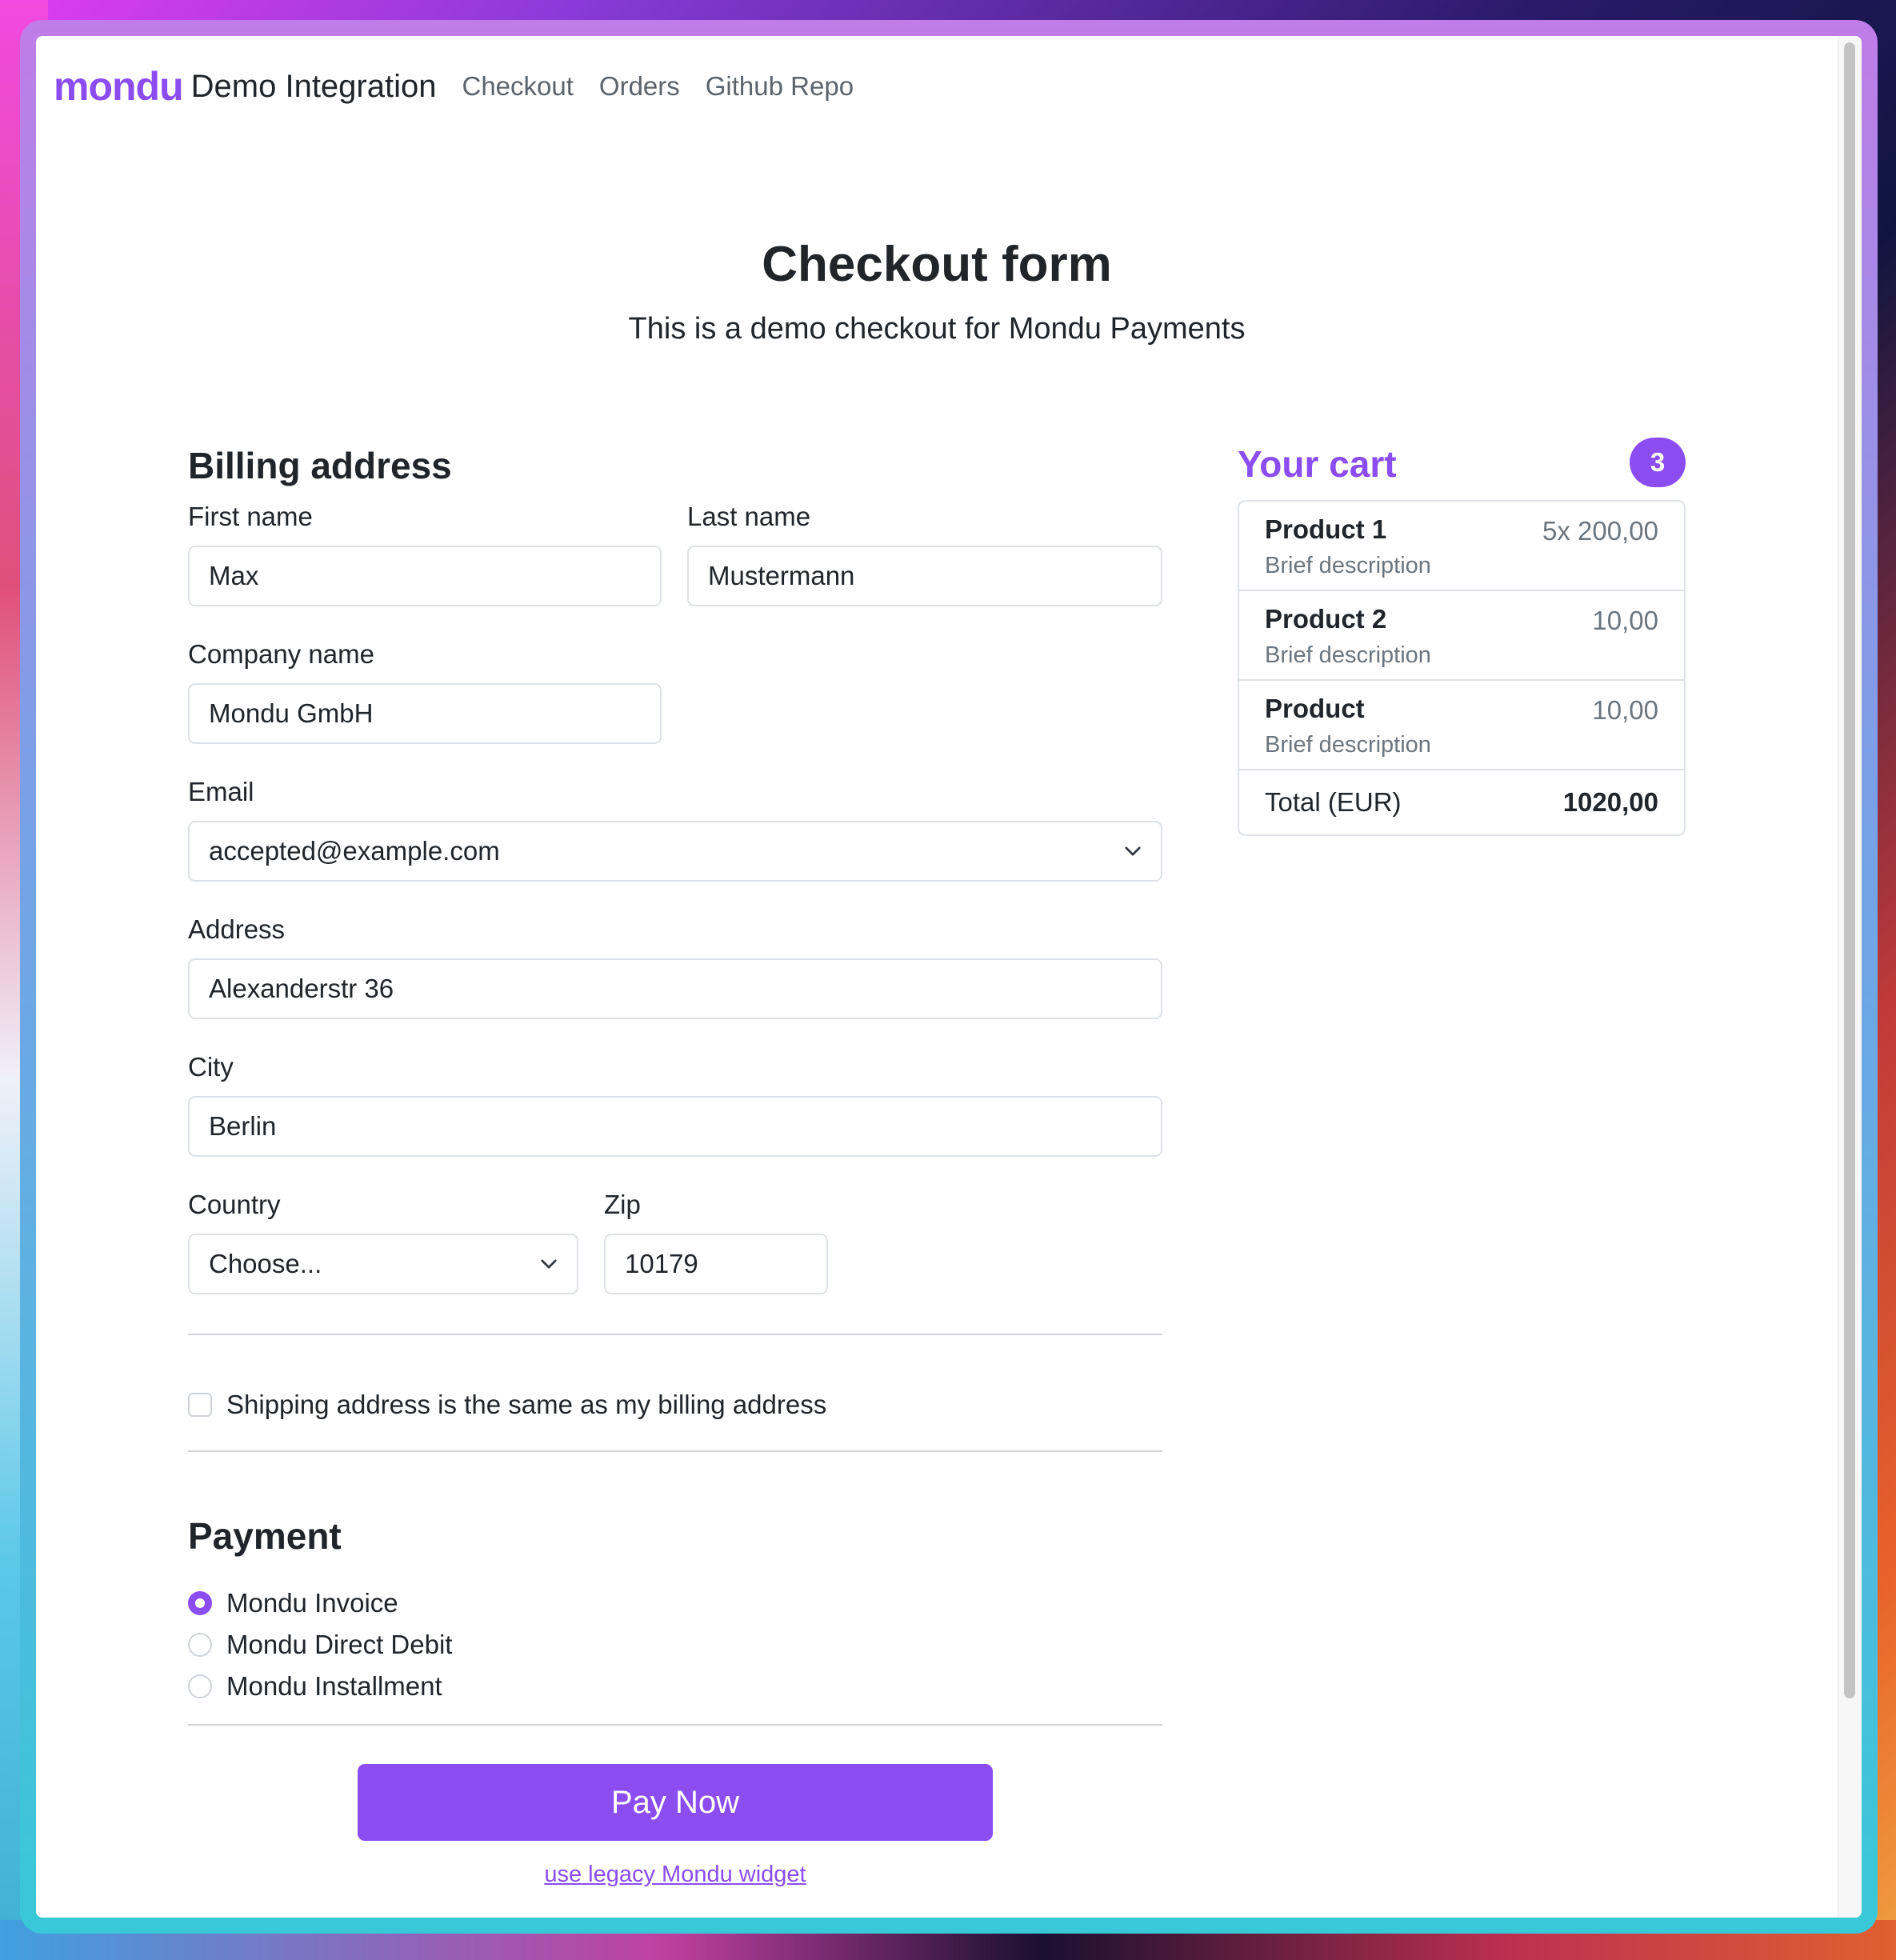 The height and width of the screenshot is (1960, 1896). I want to click on payment-option-invoice: Mondu Invoice, so click(293, 1603).